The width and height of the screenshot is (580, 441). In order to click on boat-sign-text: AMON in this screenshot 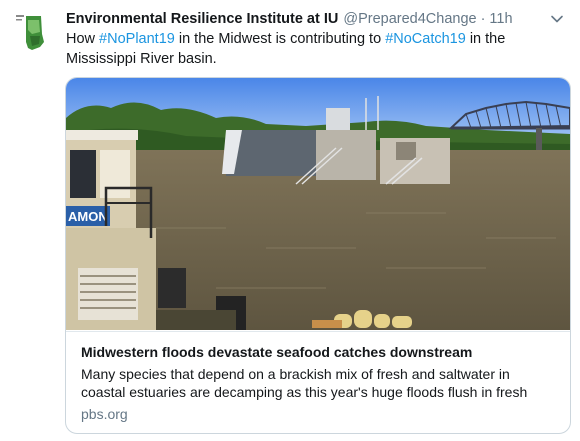, I will do `click(88, 216)`.